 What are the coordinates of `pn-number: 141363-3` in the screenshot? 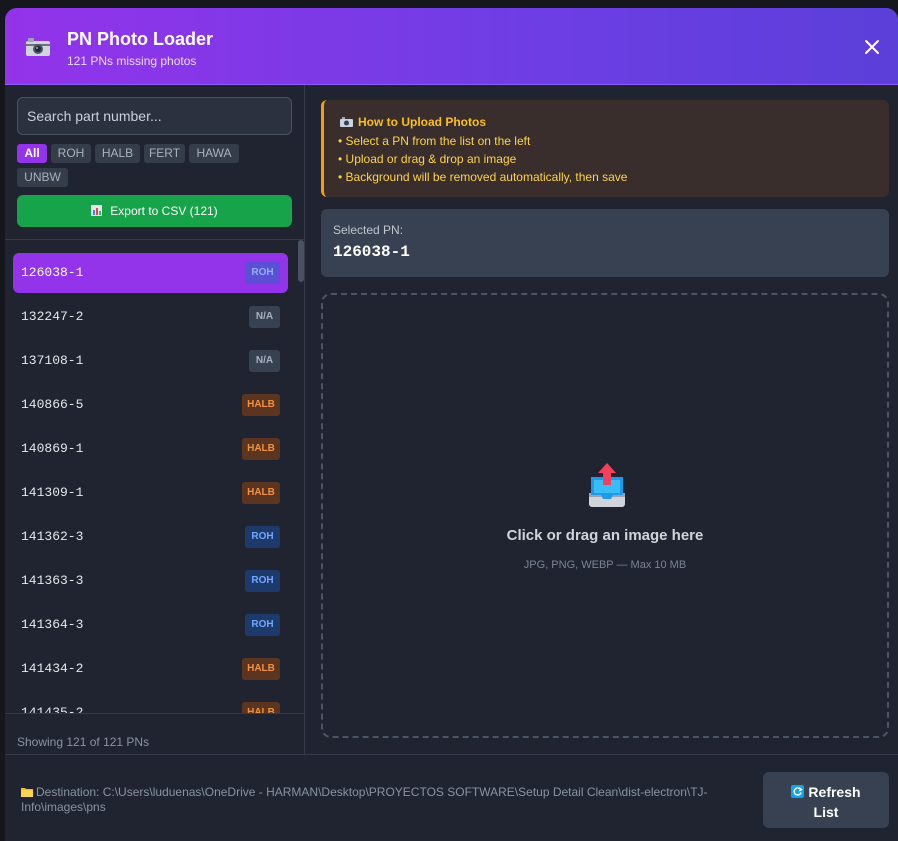 It's located at (52, 580).